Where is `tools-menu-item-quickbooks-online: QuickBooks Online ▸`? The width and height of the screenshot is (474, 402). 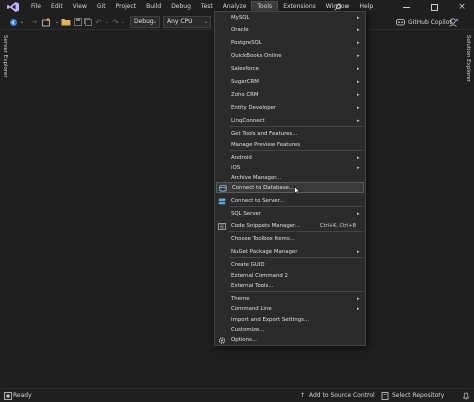 tools-menu-item-quickbooks-online: QuickBooks Online ▸ is located at coordinates (290, 56).